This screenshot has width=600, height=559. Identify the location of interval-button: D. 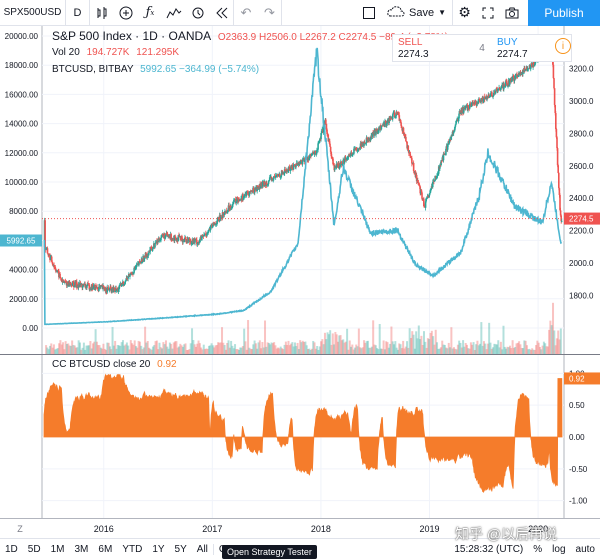
(78, 13).